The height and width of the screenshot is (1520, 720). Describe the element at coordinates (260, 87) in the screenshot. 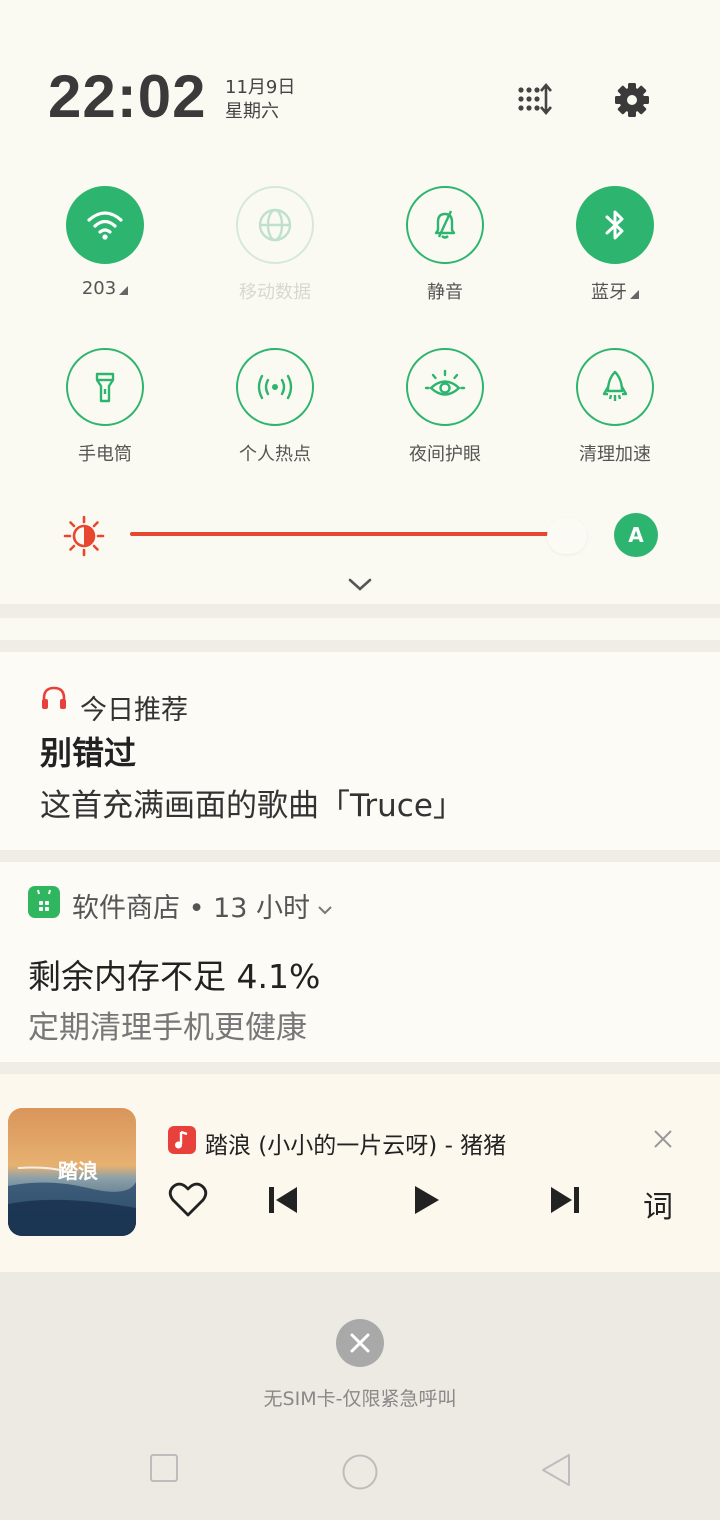

I see `date-text: 11月9日` at that location.